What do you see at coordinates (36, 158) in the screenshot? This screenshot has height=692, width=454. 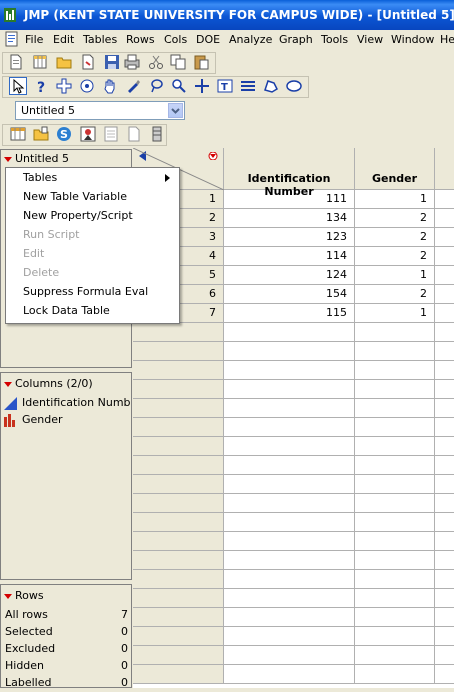 I see `table-panel-header: Untitled 5` at bounding box center [36, 158].